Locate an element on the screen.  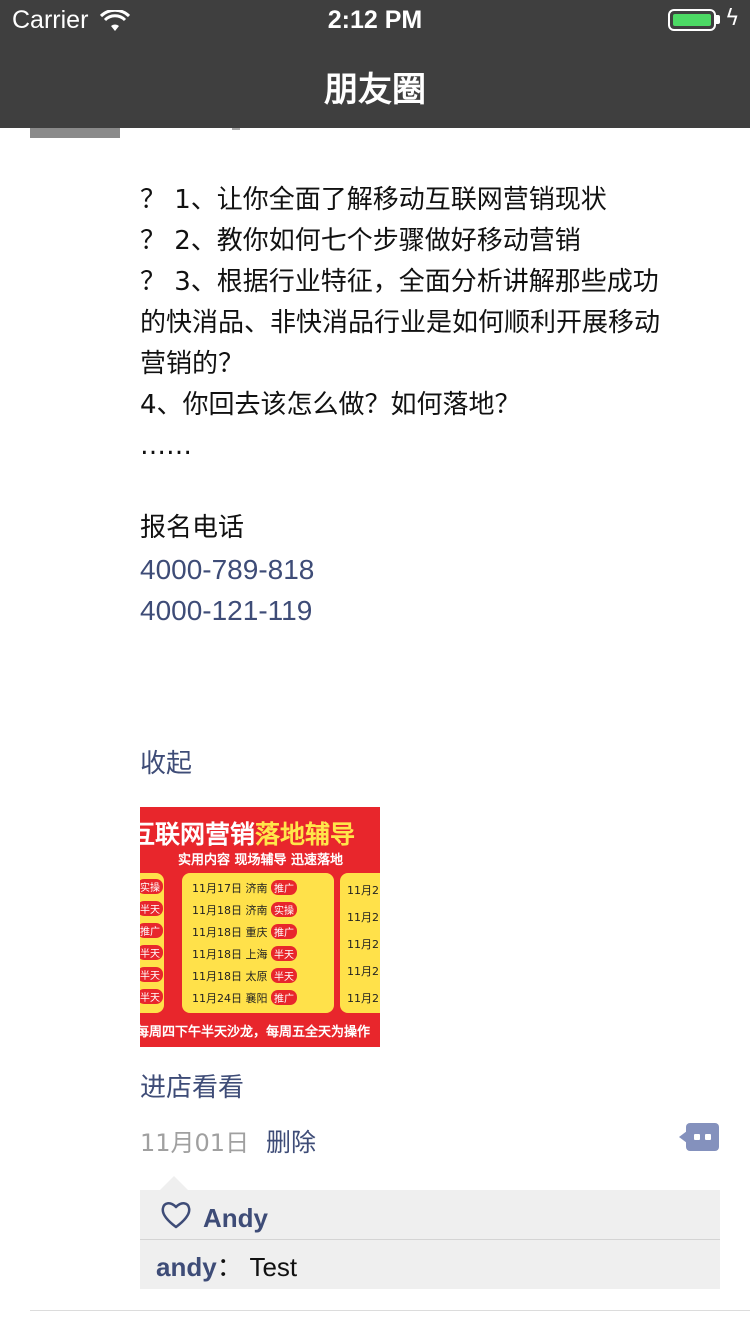
ad-date: 11月24日 is located at coordinates (217, 998).